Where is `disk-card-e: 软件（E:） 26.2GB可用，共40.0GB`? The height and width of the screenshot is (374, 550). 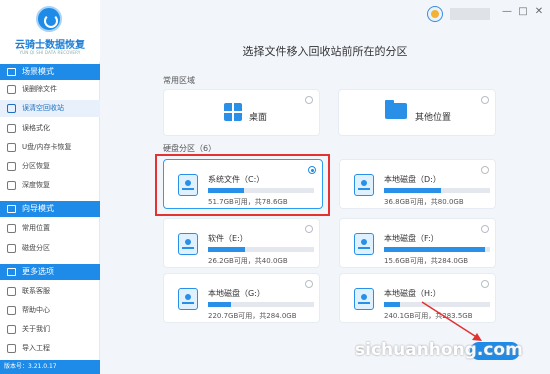 disk-card-e: 软件（E:） 26.2GB可用，共40.0GB is located at coordinates (241, 243).